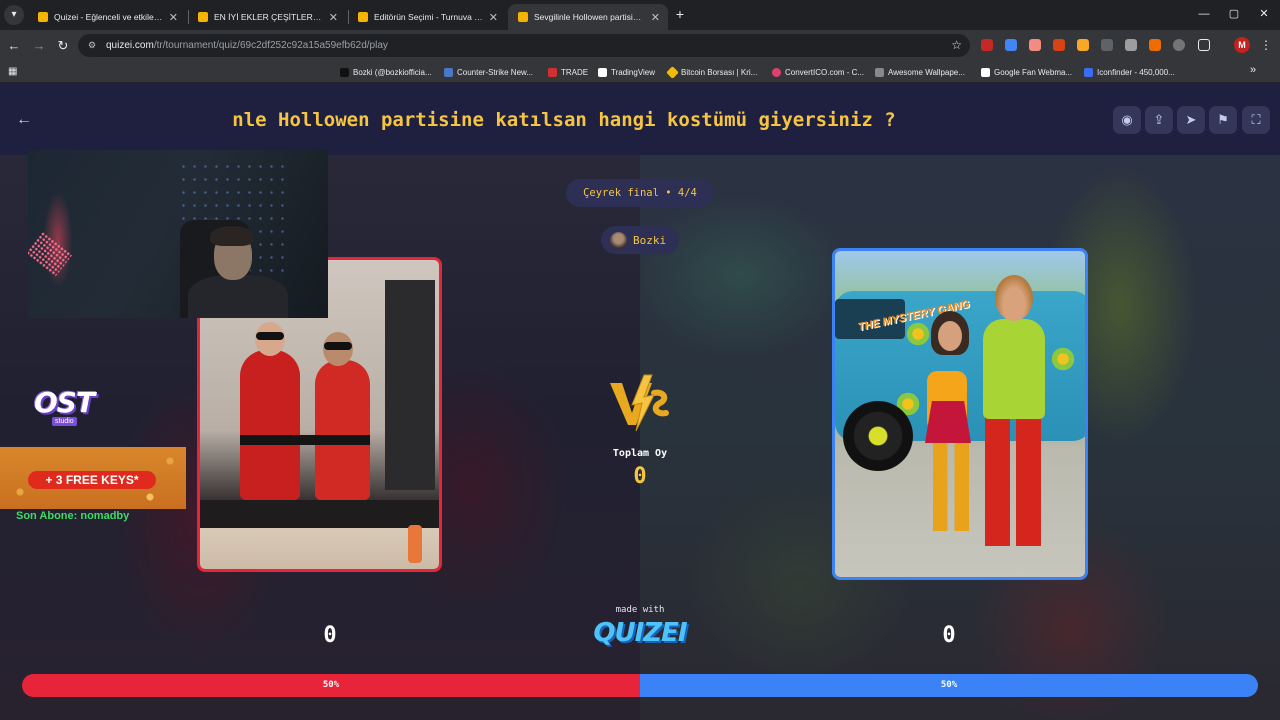 The height and width of the screenshot is (720, 1280). I want to click on apps-grid-icon: ▦, so click(13, 71).